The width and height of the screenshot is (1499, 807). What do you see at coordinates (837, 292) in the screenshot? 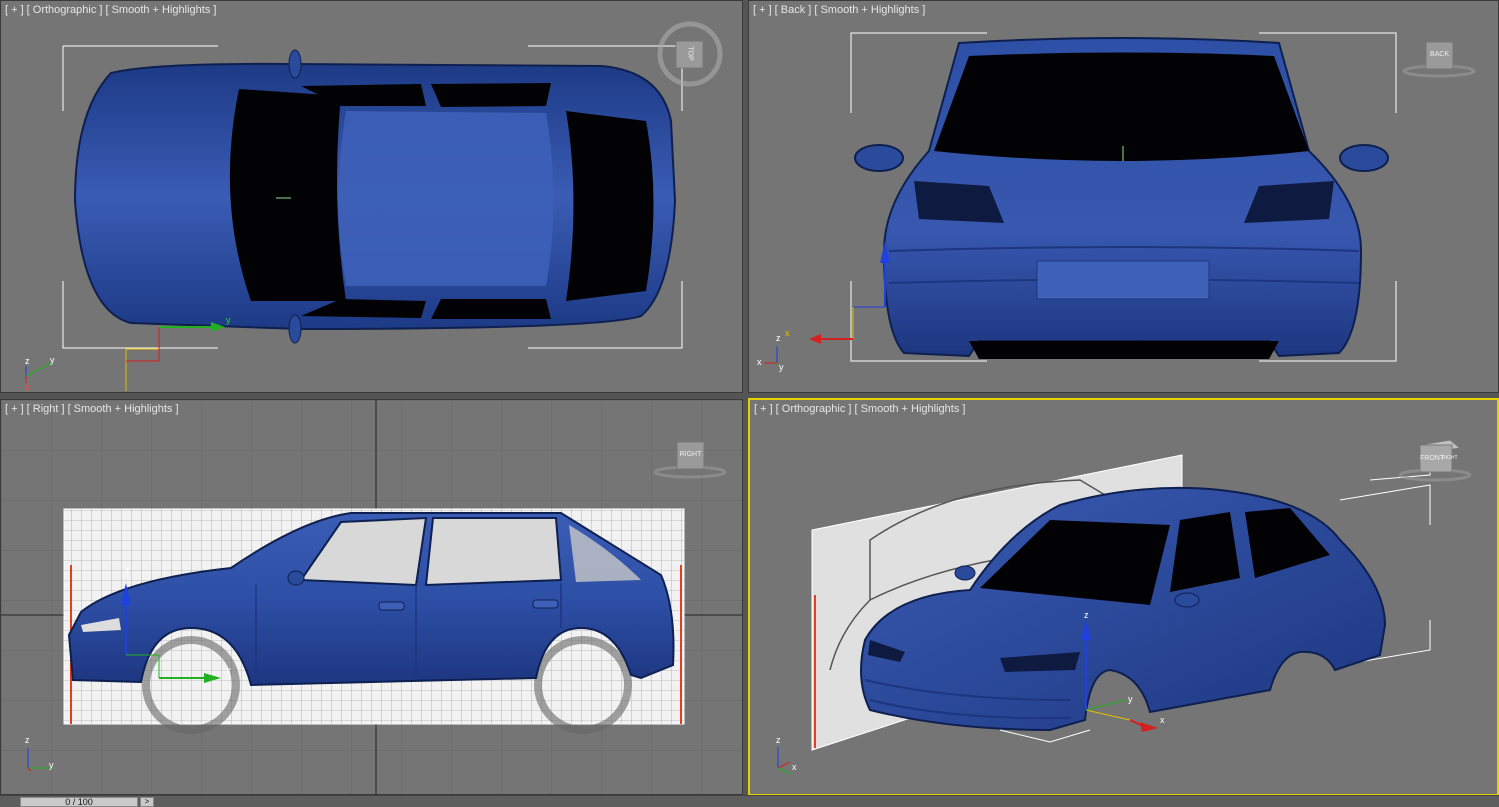
I see `move-gizmo-icon: x` at bounding box center [837, 292].